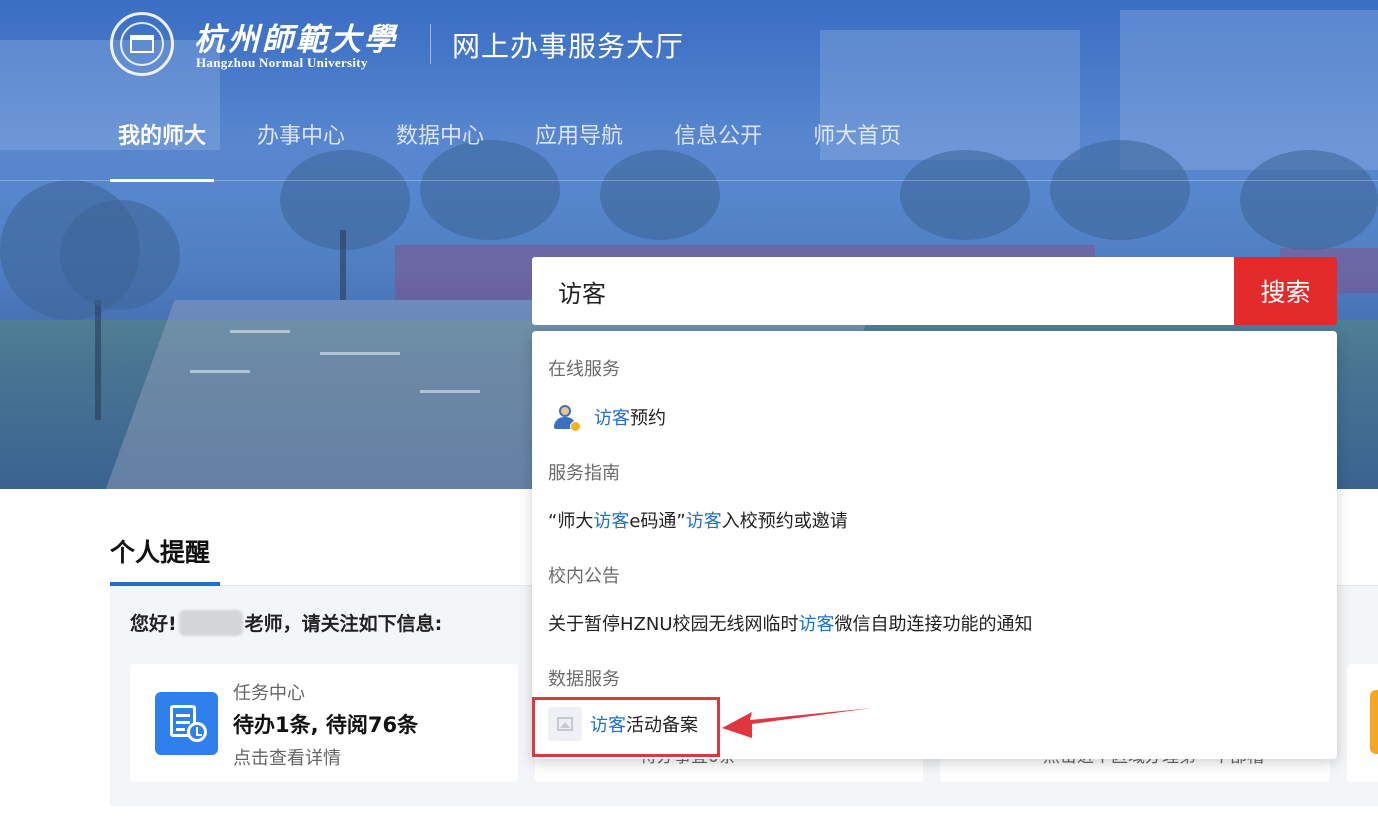 This screenshot has width=1378, height=834. What do you see at coordinates (718, 151) in the screenshot?
I see `nav-item-information-disclosure: 信息公开` at bounding box center [718, 151].